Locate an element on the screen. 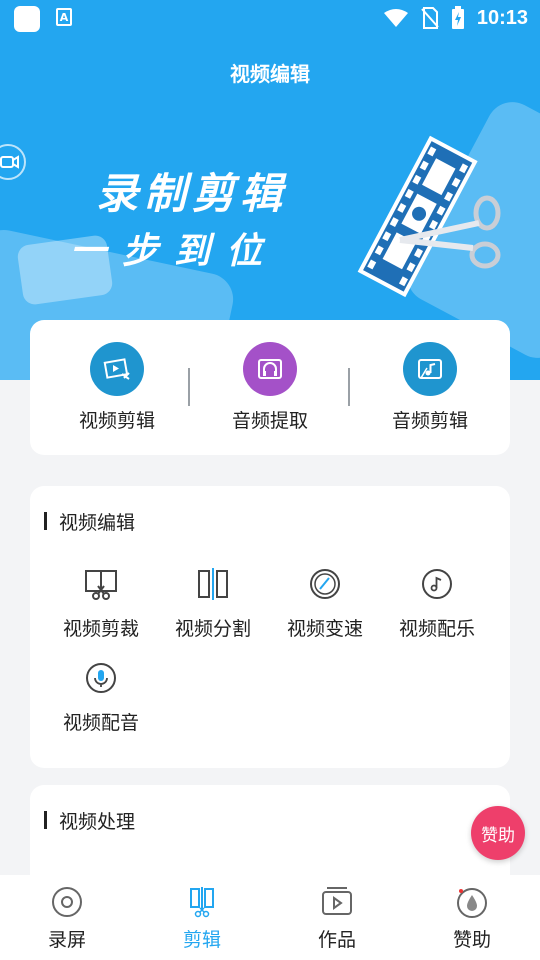 The width and height of the screenshot is (540, 960). nav-item-works: 作品 is located at coordinates (337, 918).